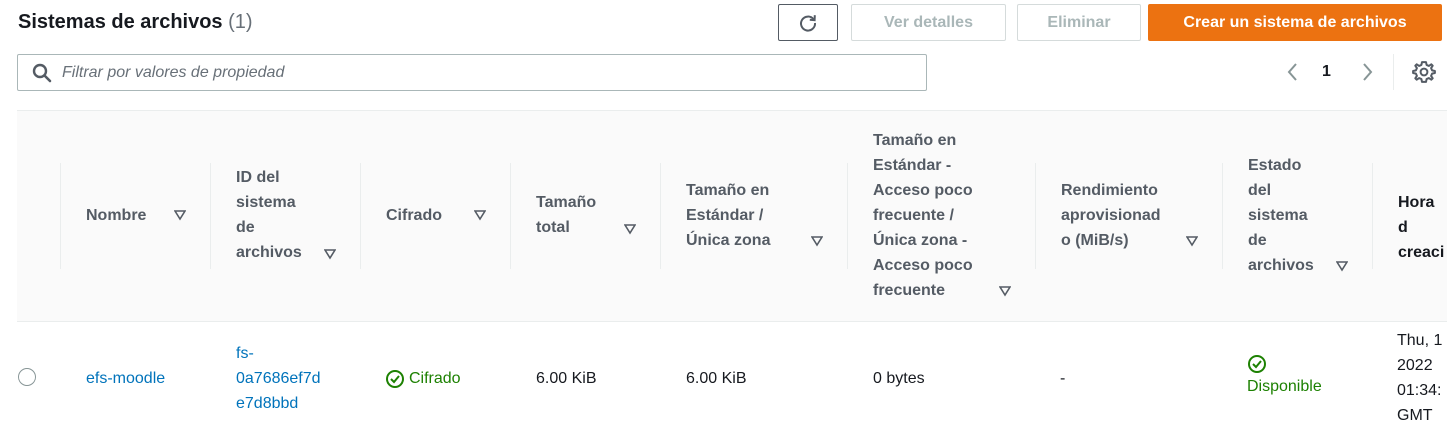 Image resolution: width=1447 pixels, height=427 pixels. Describe the element at coordinates (116, 215) in the screenshot. I see `column-header-label: Nombre` at that location.